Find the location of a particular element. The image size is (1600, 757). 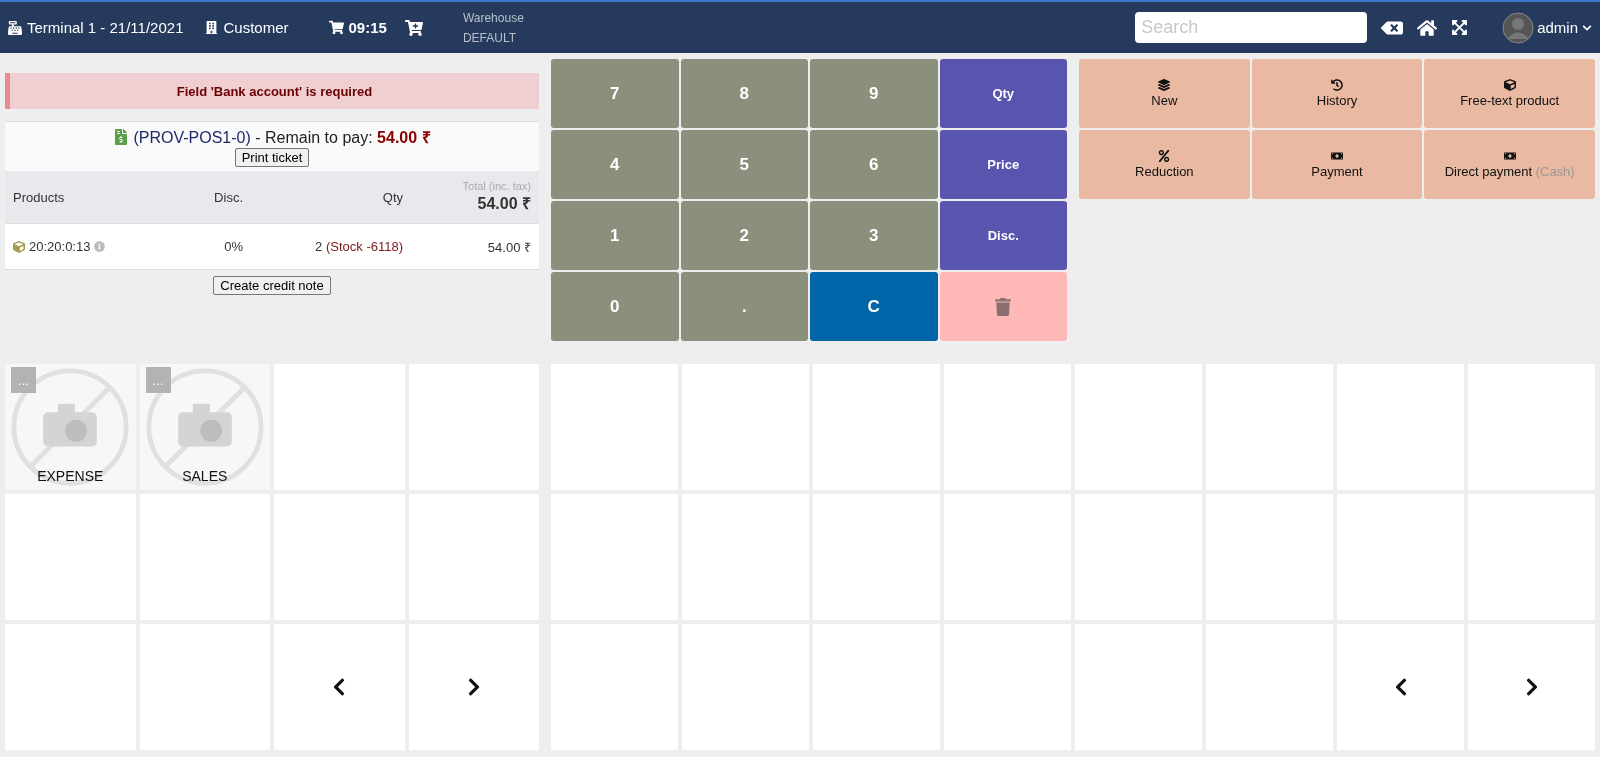

action-button: Reduction is located at coordinates (1164, 164).